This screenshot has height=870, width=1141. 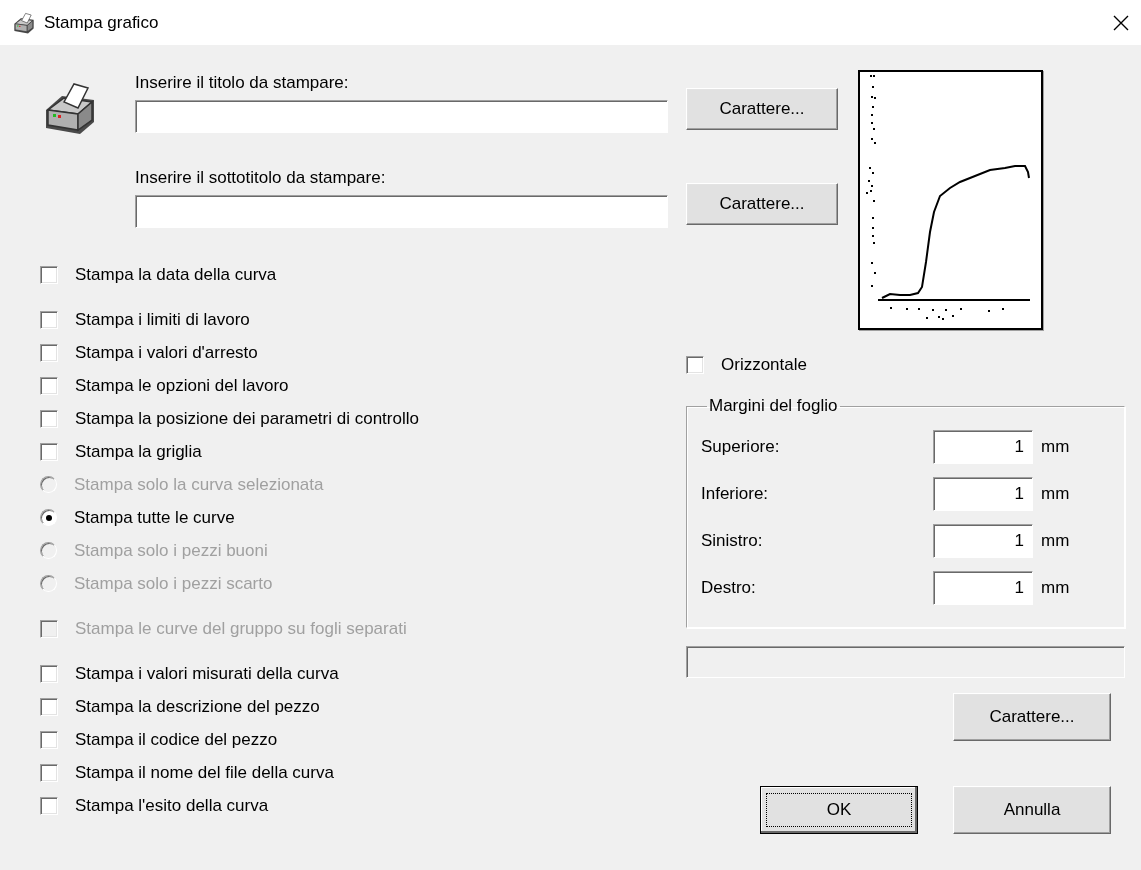 I want to click on option-label: Stampa le opzioni del lavoro, so click(x=182, y=385).